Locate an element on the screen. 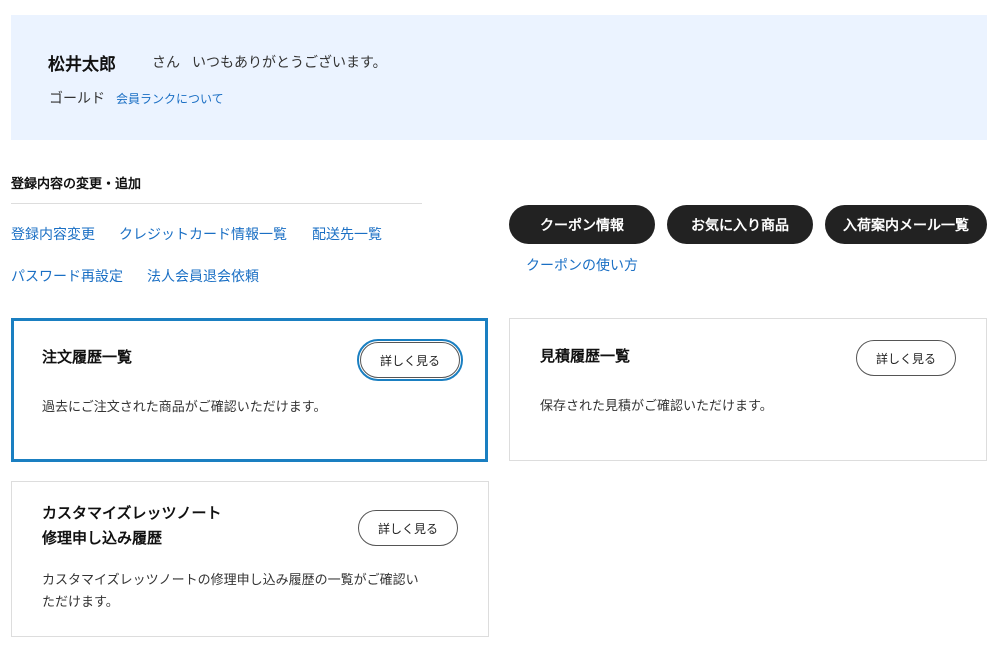 The height and width of the screenshot is (653, 997). card-title-line2: 修理申し込み履歴 is located at coordinates (102, 538).